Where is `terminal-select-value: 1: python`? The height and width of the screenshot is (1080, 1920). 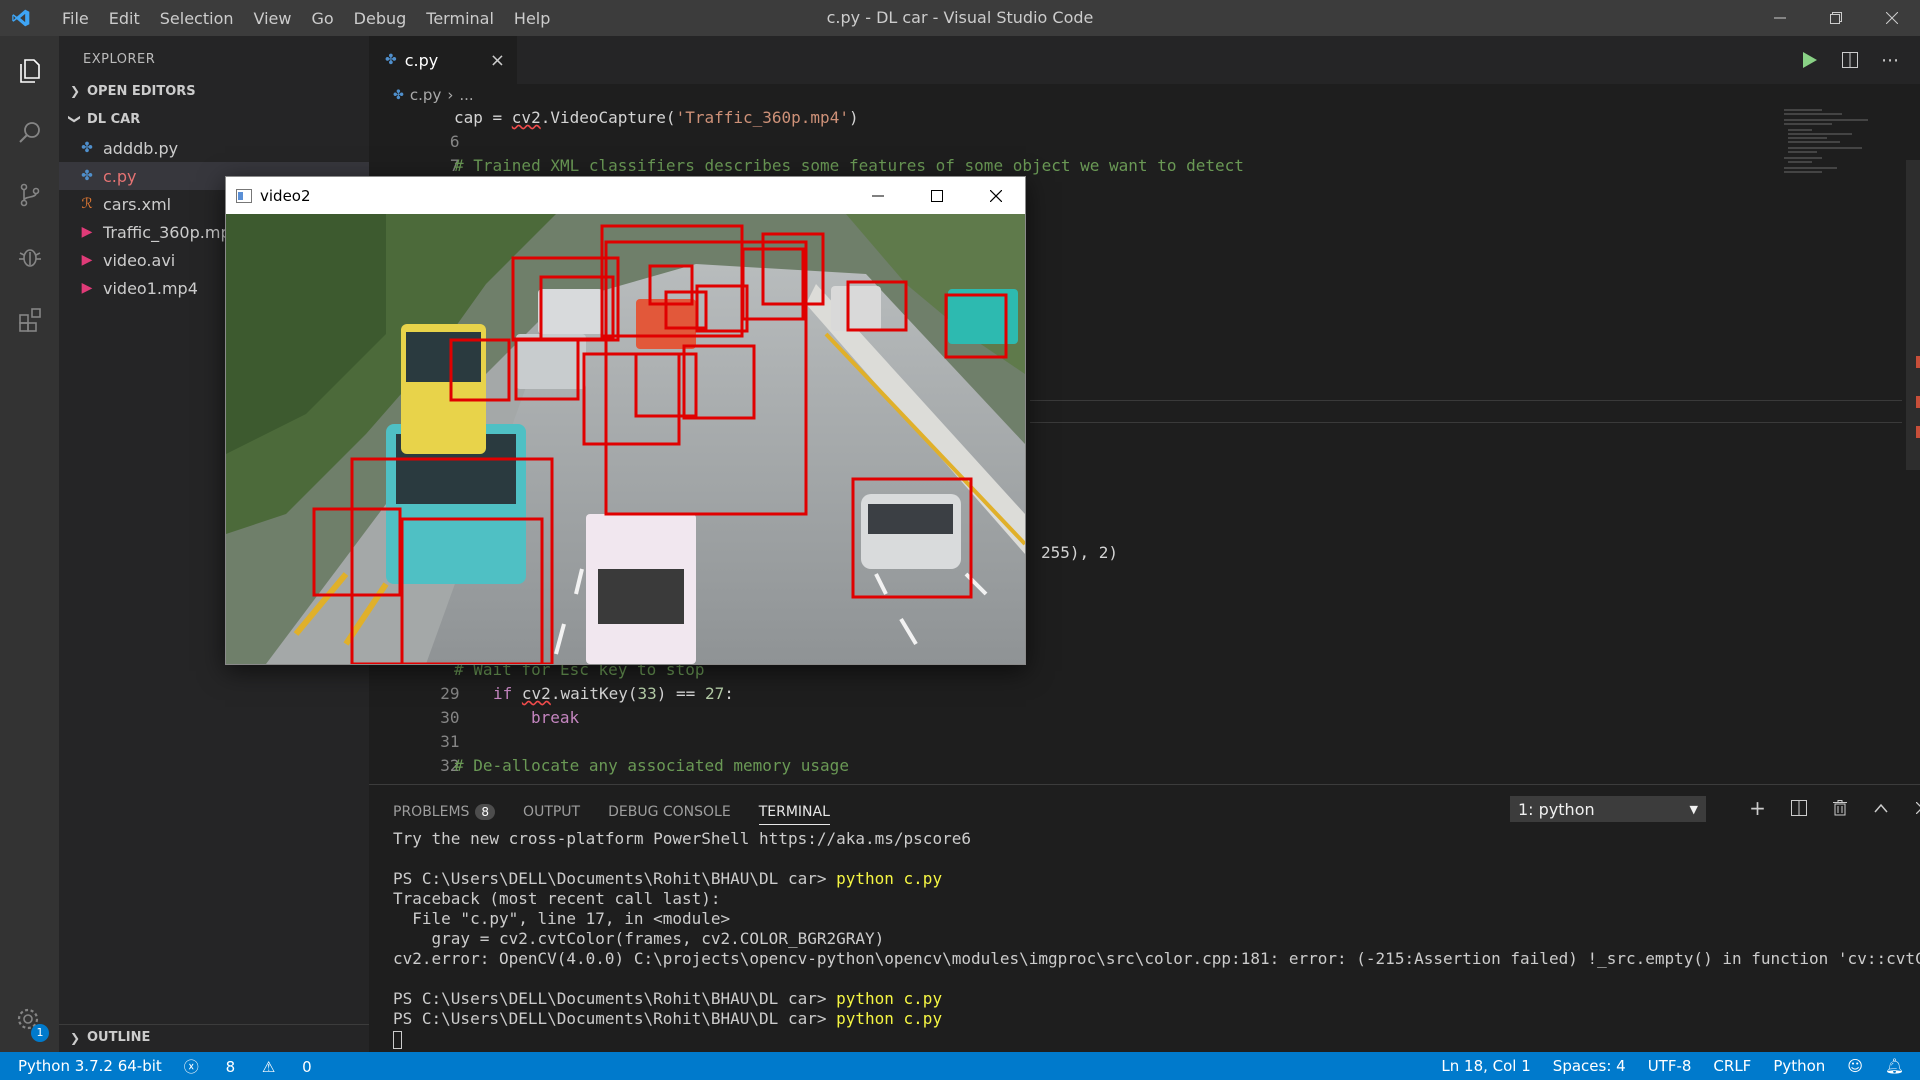 terminal-select-value: 1: python is located at coordinates (1556, 809).